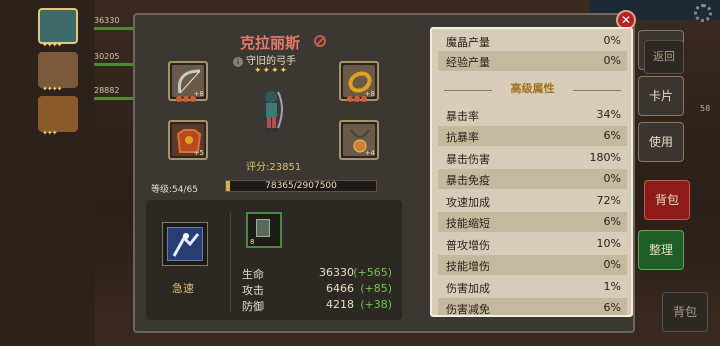 This screenshot has width=720, height=346. What do you see at coordinates (468, 180) in the screenshot?
I see `attr-label: 暴击免疫` at bounding box center [468, 180].